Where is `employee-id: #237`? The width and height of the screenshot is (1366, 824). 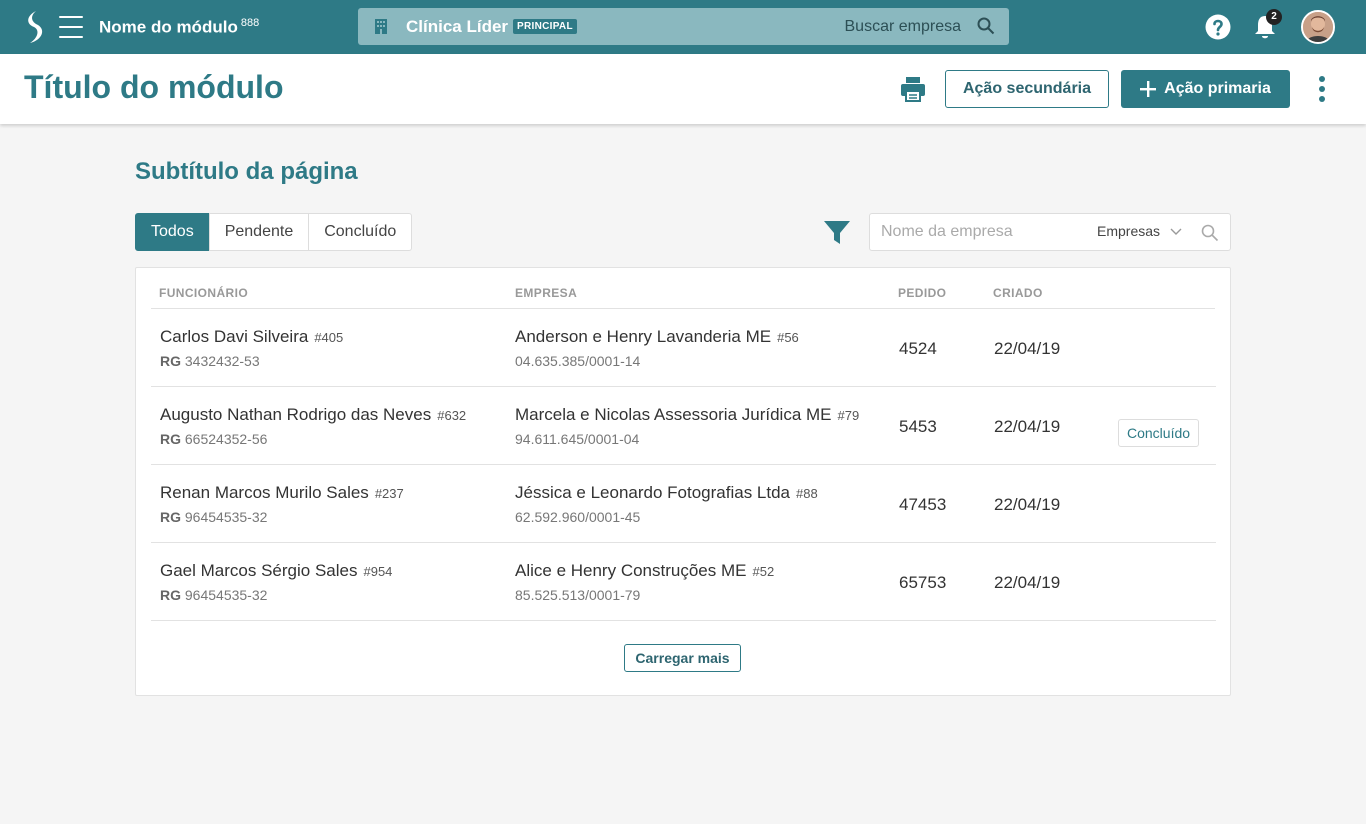
employee-id: #237 is located at coordinates (389, 493).